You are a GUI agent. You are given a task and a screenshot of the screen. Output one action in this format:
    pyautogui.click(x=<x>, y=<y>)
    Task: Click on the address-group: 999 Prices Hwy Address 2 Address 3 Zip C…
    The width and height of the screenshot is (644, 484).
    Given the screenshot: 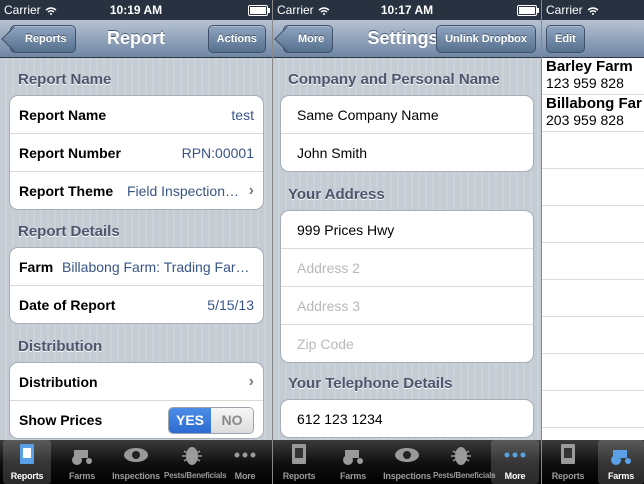 What is the action you would take?
    pyautogui.click(x=407, y=286)
    